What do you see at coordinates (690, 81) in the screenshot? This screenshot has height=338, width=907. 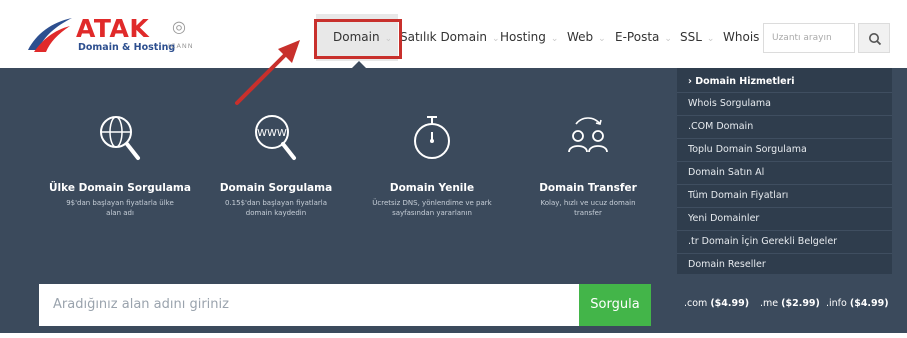 I see `chevron-right-icon: ›` at bounding box center [690, 81].